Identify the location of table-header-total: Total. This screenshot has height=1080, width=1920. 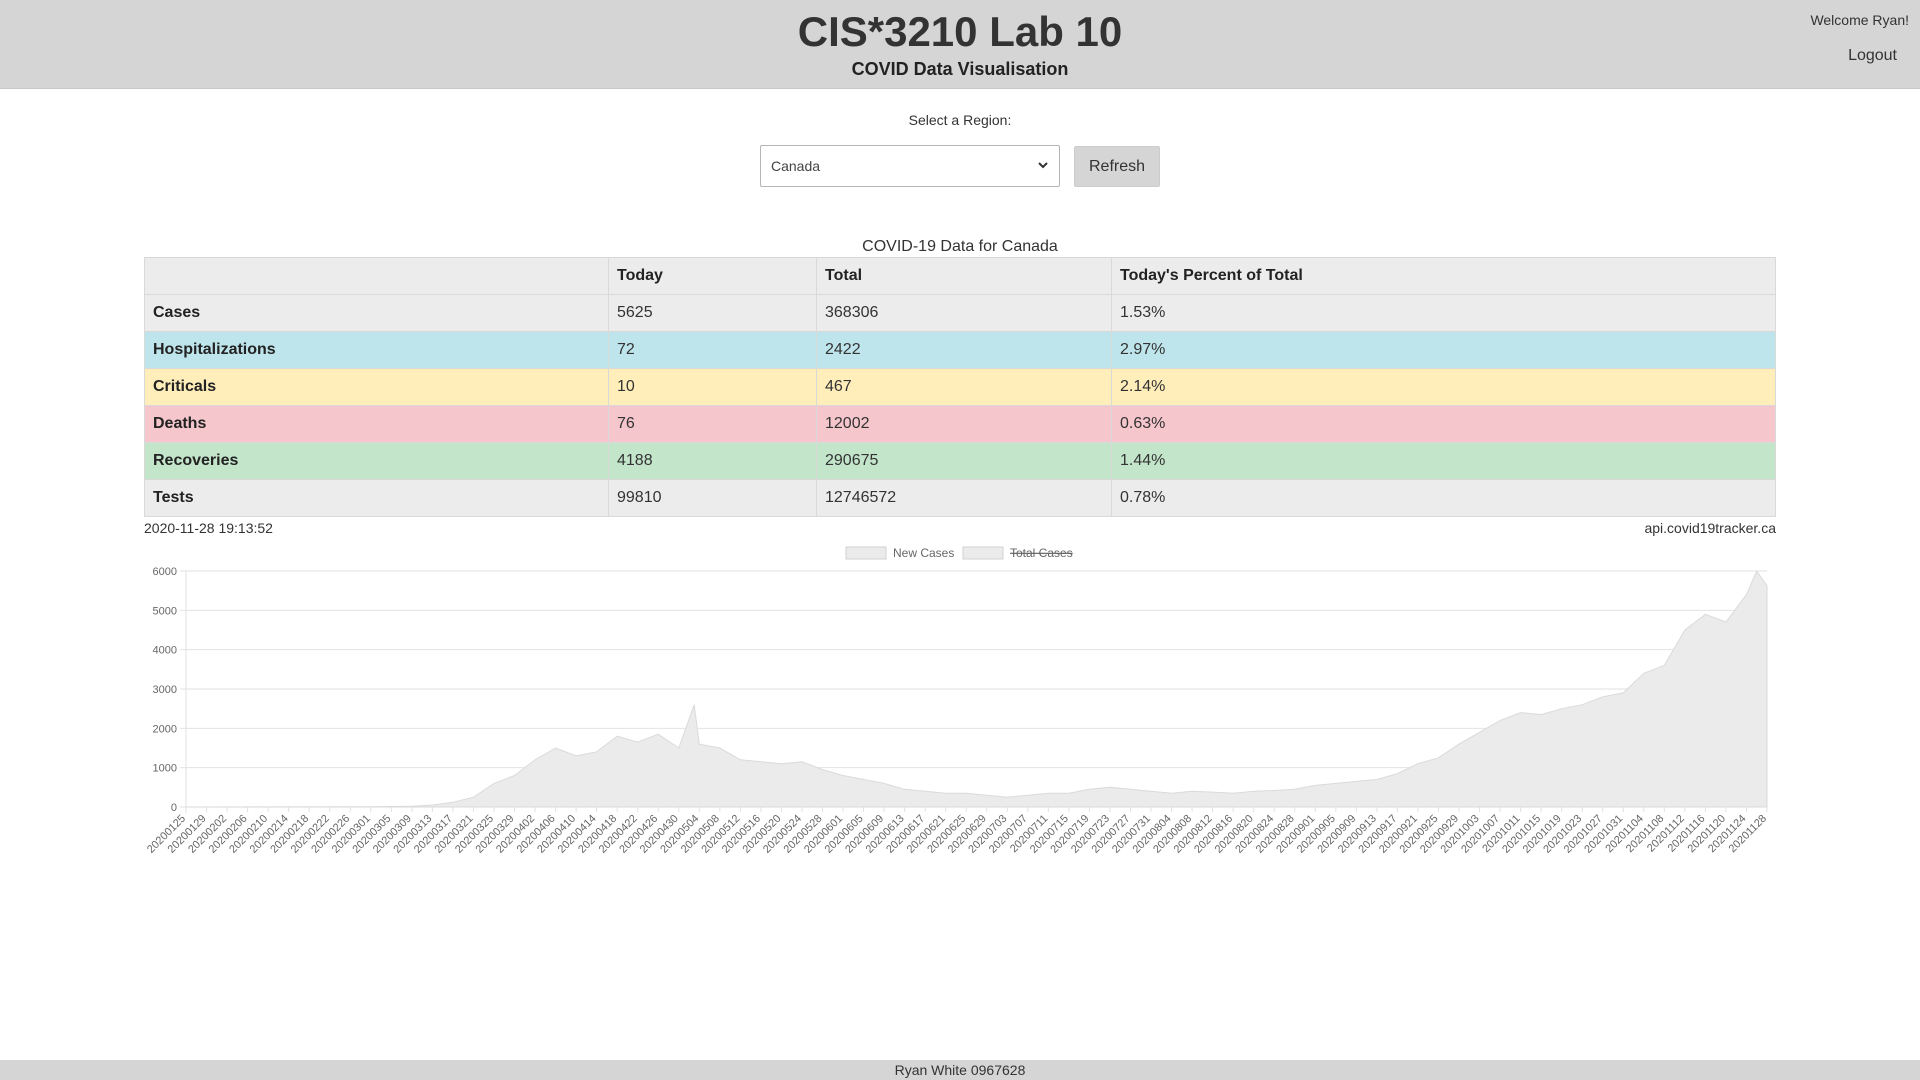
(964, 276).